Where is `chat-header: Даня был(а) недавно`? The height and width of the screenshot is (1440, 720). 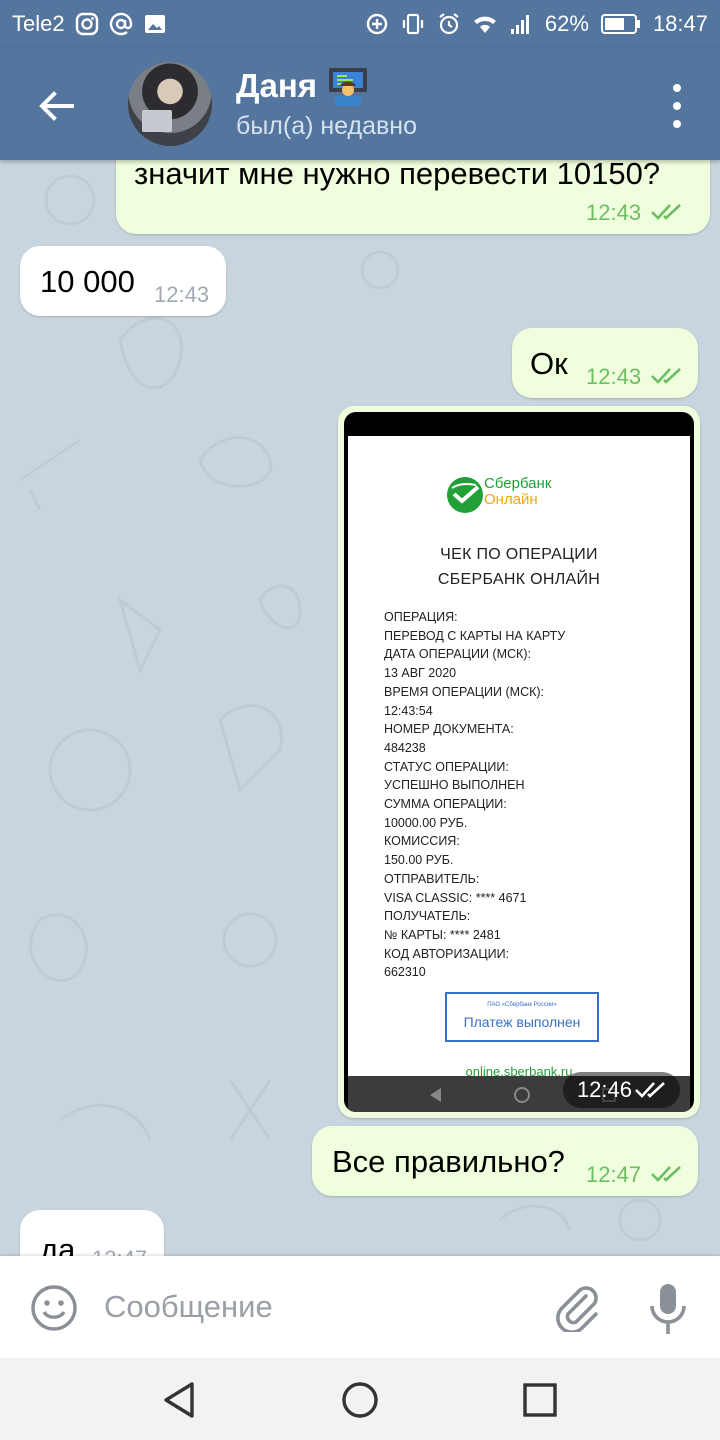 chat-header: Даня был(а) недавно is located at coordinates (360, 104).